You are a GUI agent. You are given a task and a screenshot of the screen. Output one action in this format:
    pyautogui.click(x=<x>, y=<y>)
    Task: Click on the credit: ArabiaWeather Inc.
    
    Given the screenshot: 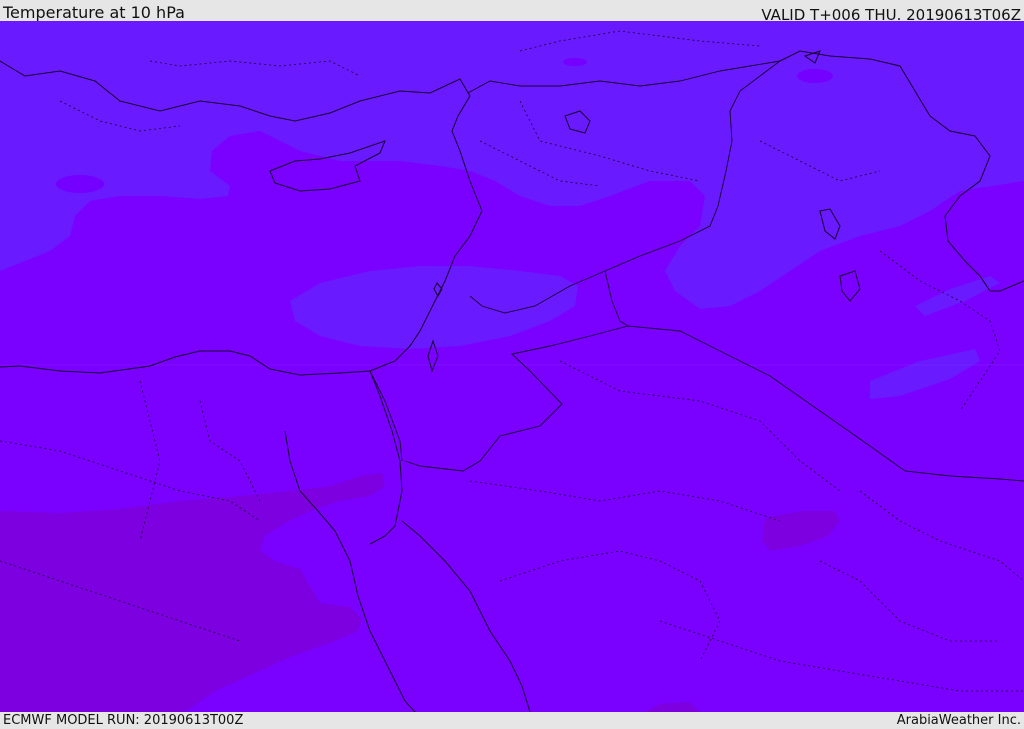 What is the action you would take?
    pyautogui.click(x=958, y=720)
    